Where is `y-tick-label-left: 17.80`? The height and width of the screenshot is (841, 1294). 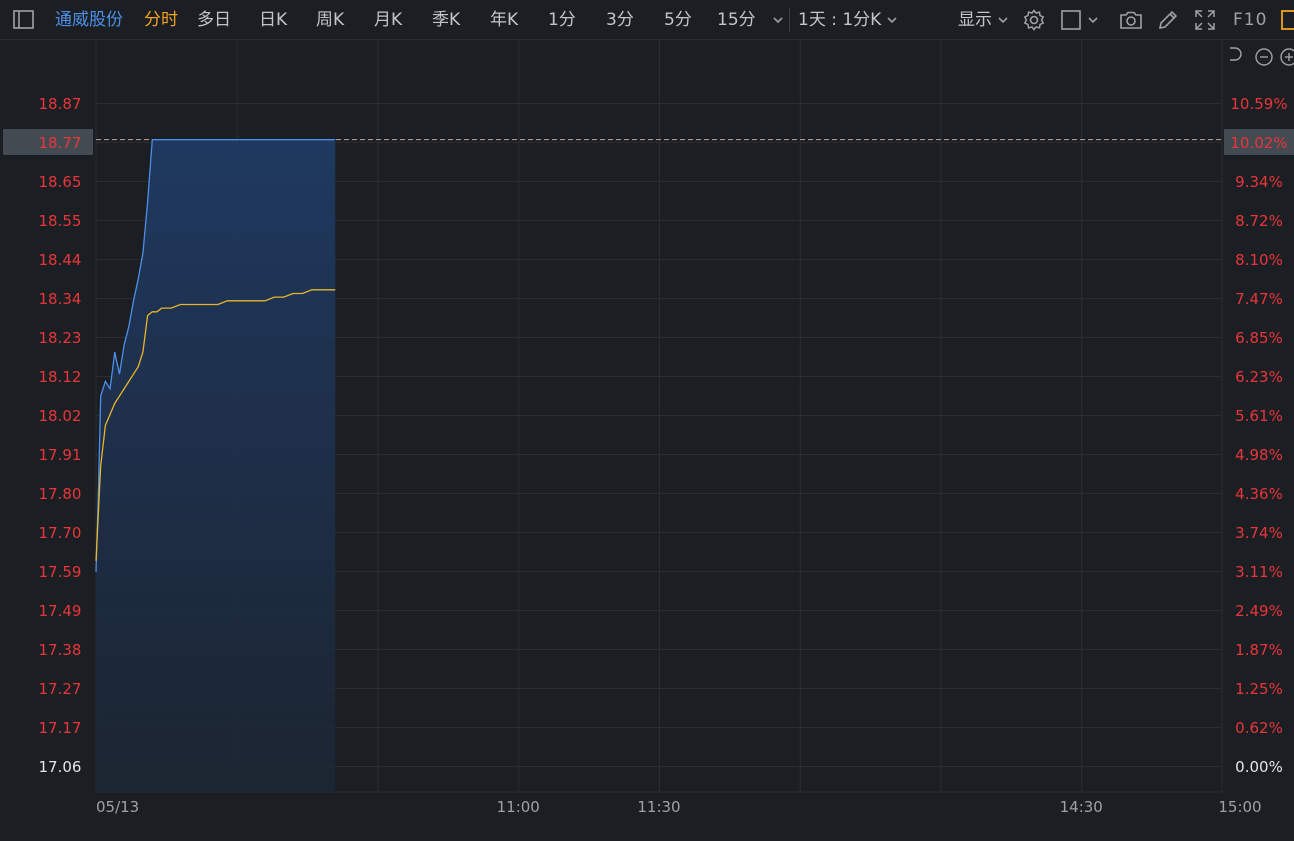
y-tick-label-left: 17.80 is located at coordinates (60, 494).